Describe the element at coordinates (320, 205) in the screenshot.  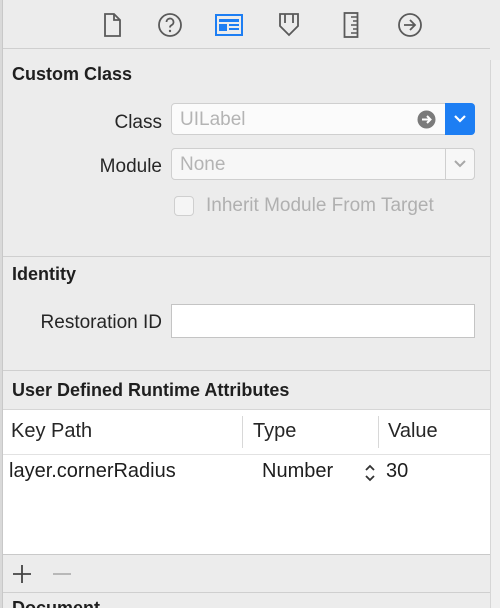
I see `inherit-module-label: Inherit Module From Target` at that location.